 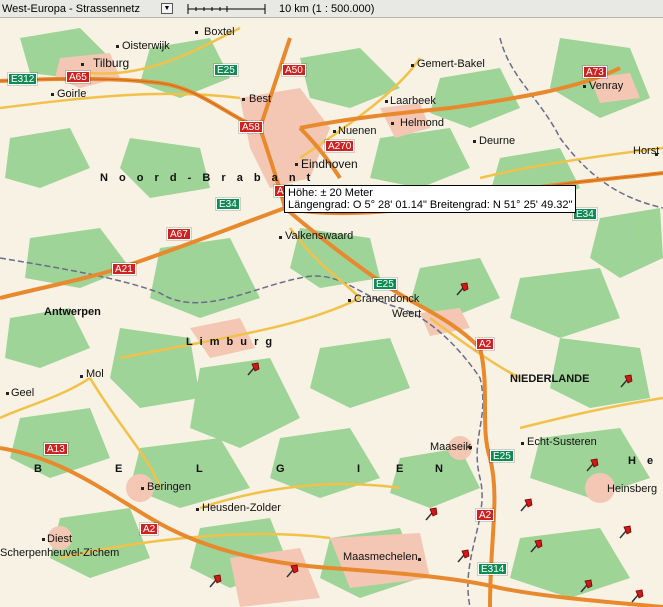 What do you see at coordinates (199, 469) in the screenshot?
I see `region-label-belgien-l: L` at bounding box center [199, 469].